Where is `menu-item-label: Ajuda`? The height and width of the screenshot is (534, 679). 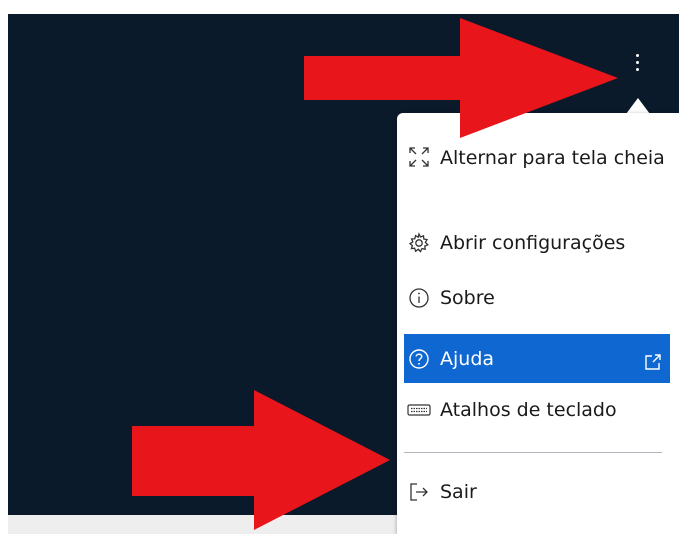 menu-item-label: Ajuda is located at coordinates (467, 358).